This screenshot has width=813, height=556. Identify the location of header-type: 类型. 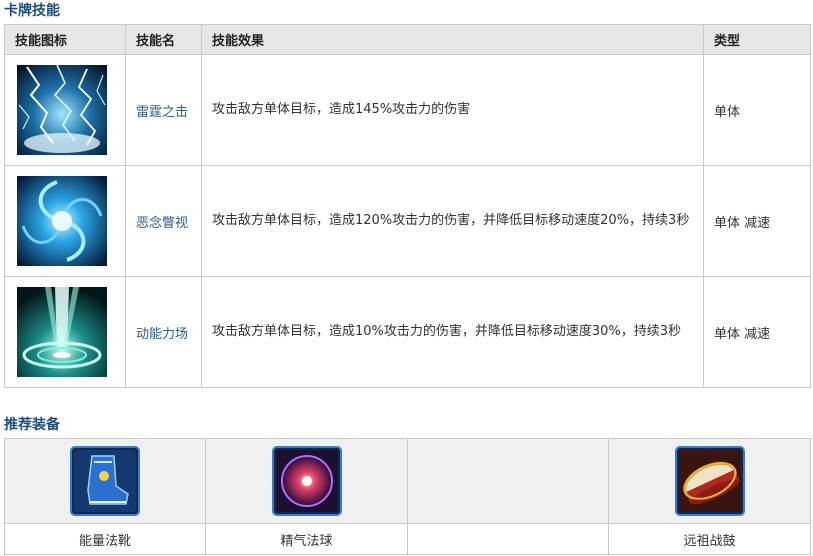
(757, 39).